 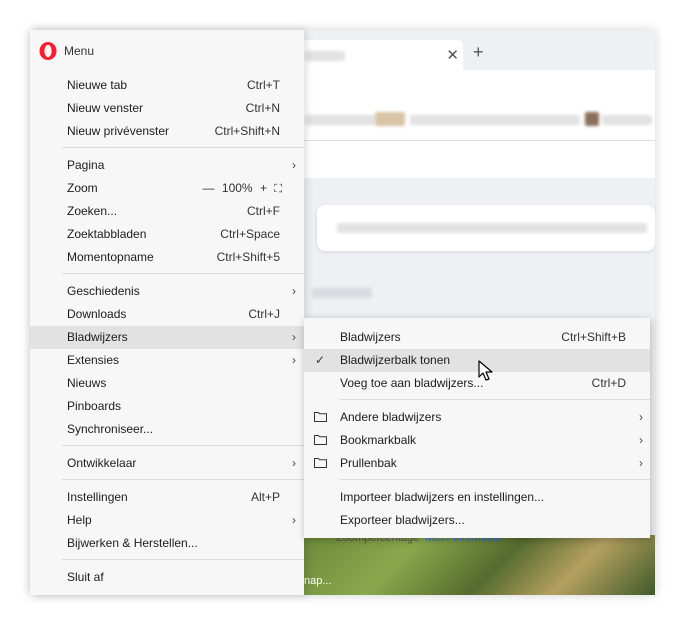 I want to click on zoom-controls: — 100% + ⛶, so click(x=240, y=189).